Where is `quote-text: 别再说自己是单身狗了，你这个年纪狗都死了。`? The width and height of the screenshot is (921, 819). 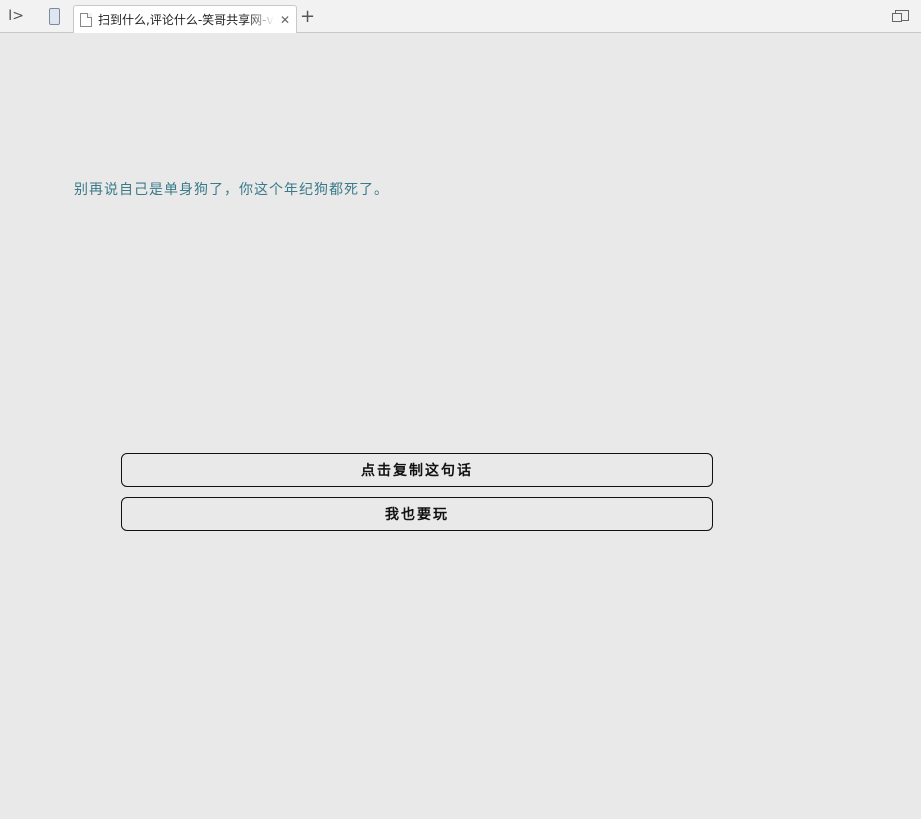 quote-text: 别再说自己是单身狗了，你这个年纪狗都死了。 is located at coordinates (231, 190).